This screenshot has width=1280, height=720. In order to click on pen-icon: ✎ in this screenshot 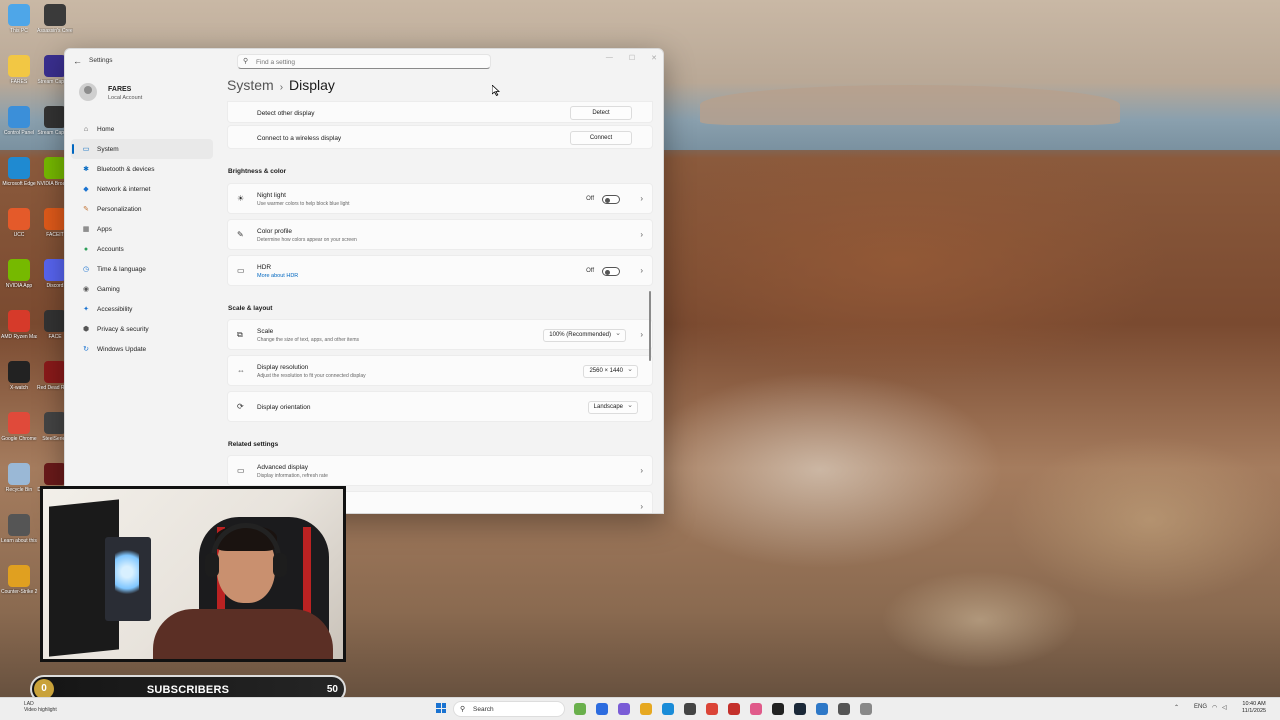, I will do `click(240, 234)`.